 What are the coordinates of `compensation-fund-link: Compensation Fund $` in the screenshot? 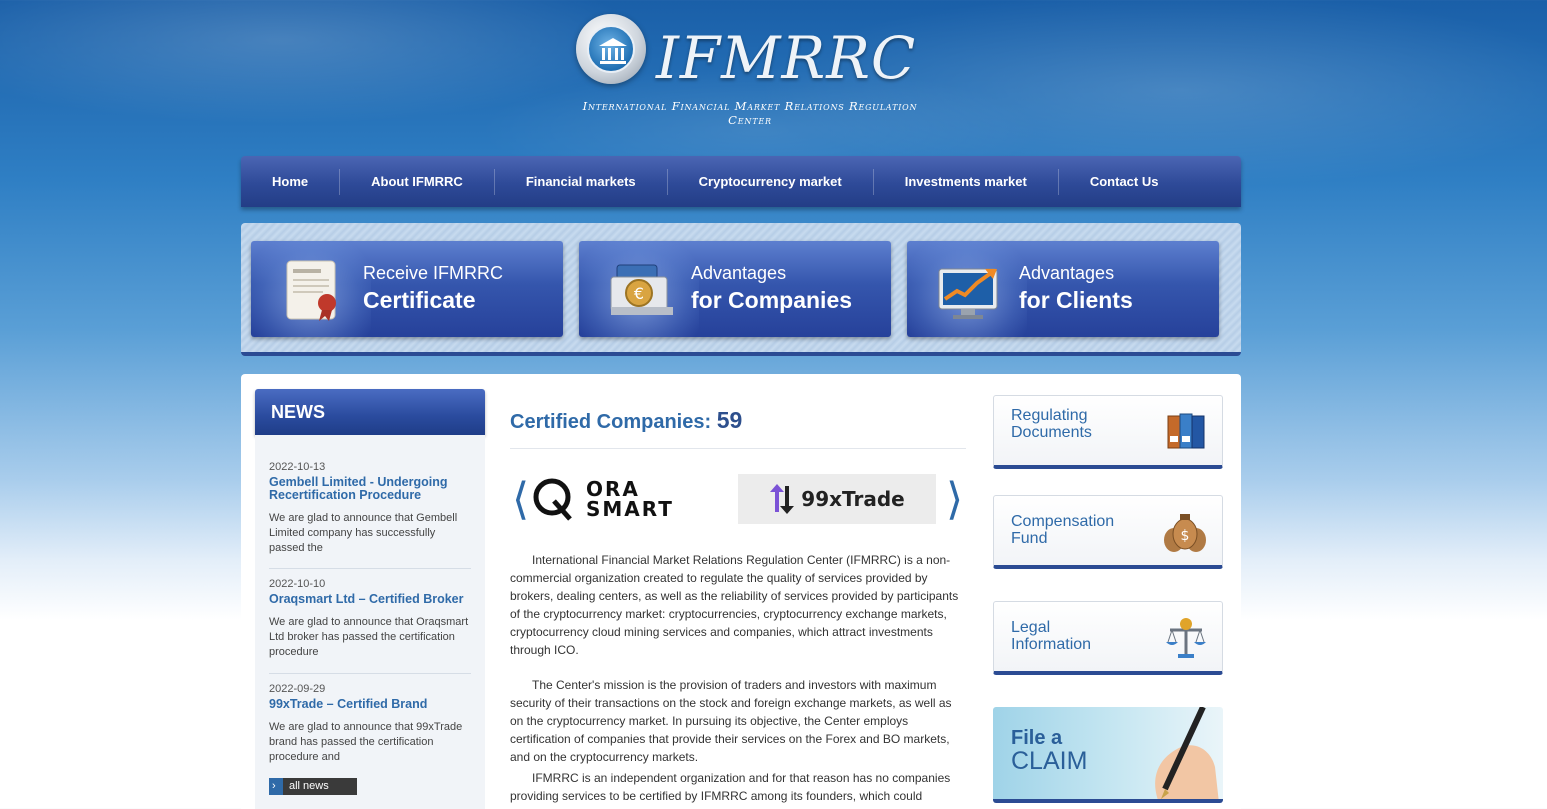 It's located at (1108, 532).